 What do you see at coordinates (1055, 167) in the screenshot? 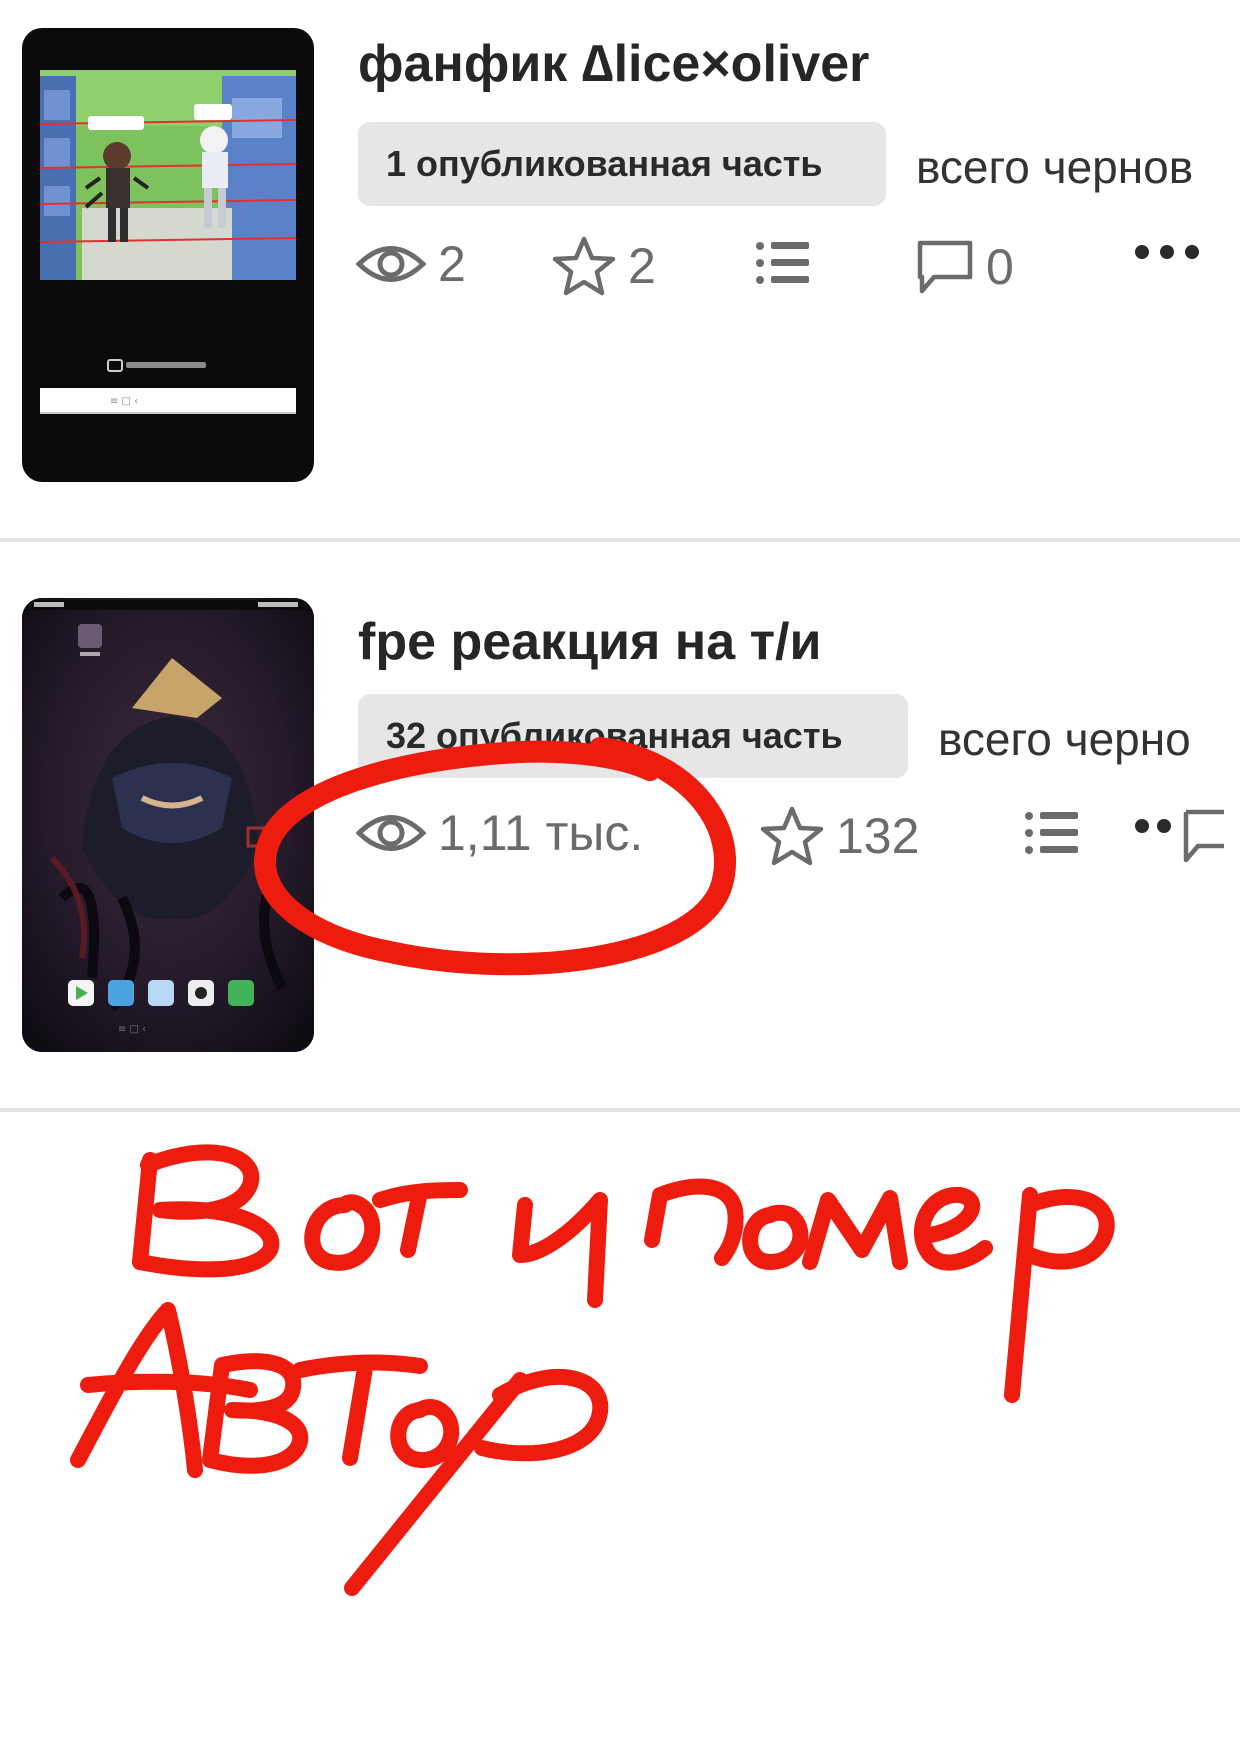
I see `drafts-label: всего чернов` at bounding box center [1055, 167].